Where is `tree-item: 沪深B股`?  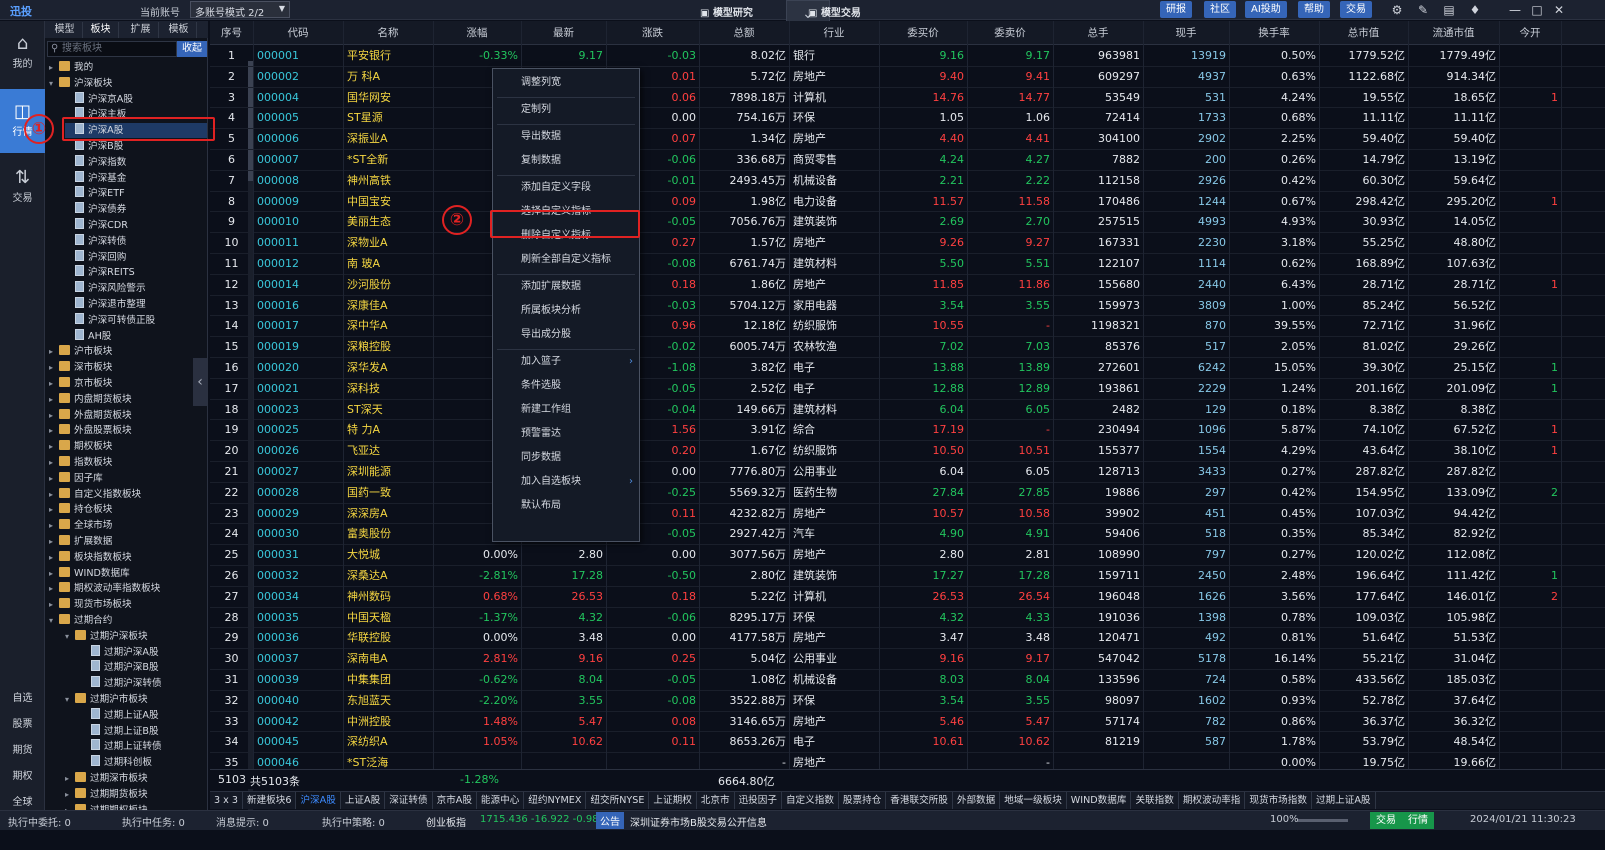 tree-item: 沪深B股 is located at coordinates (136, 146).